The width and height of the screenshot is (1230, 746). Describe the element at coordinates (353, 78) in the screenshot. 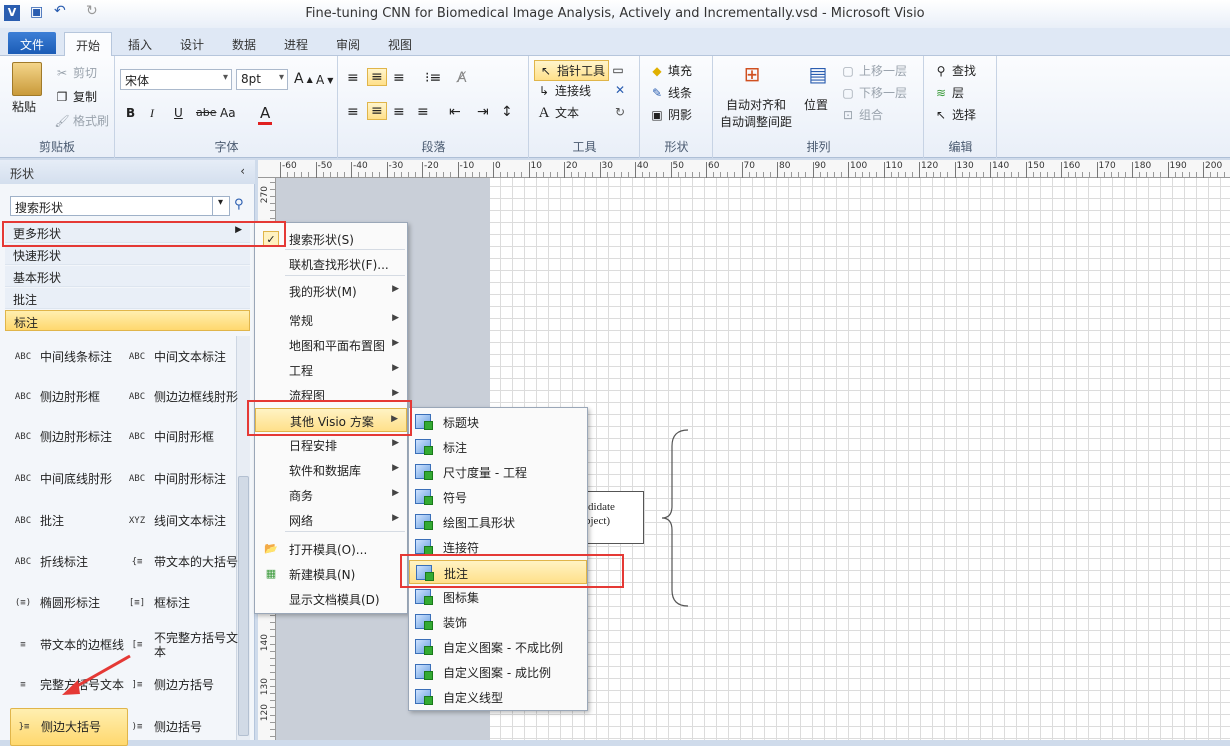

I see `align-top-button: ≡` at that location.